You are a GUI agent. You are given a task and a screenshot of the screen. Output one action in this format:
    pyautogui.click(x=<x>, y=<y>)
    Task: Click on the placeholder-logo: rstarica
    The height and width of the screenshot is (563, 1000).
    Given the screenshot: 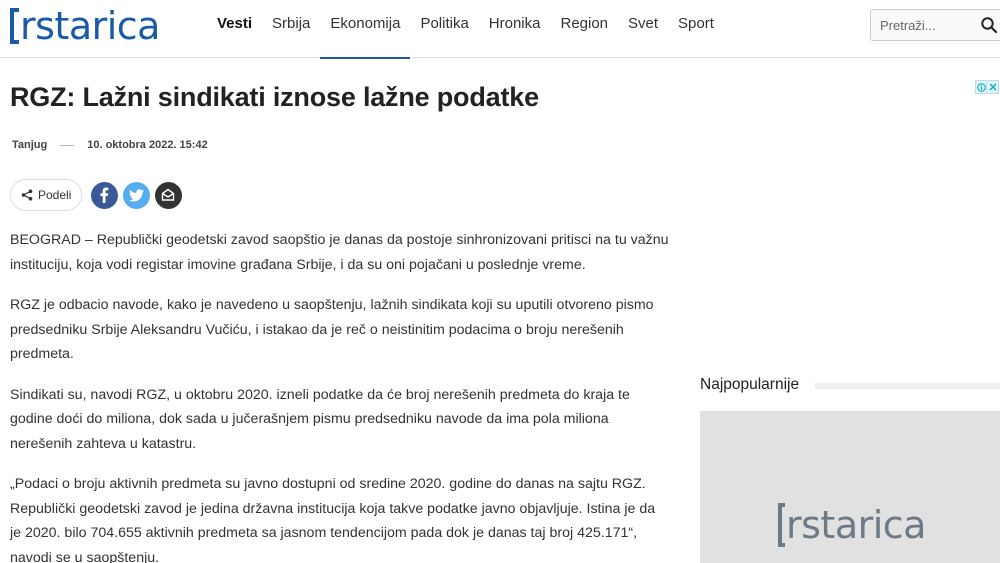 What is the action you would take?
    pyautogui.click(x=852, y=525)
    